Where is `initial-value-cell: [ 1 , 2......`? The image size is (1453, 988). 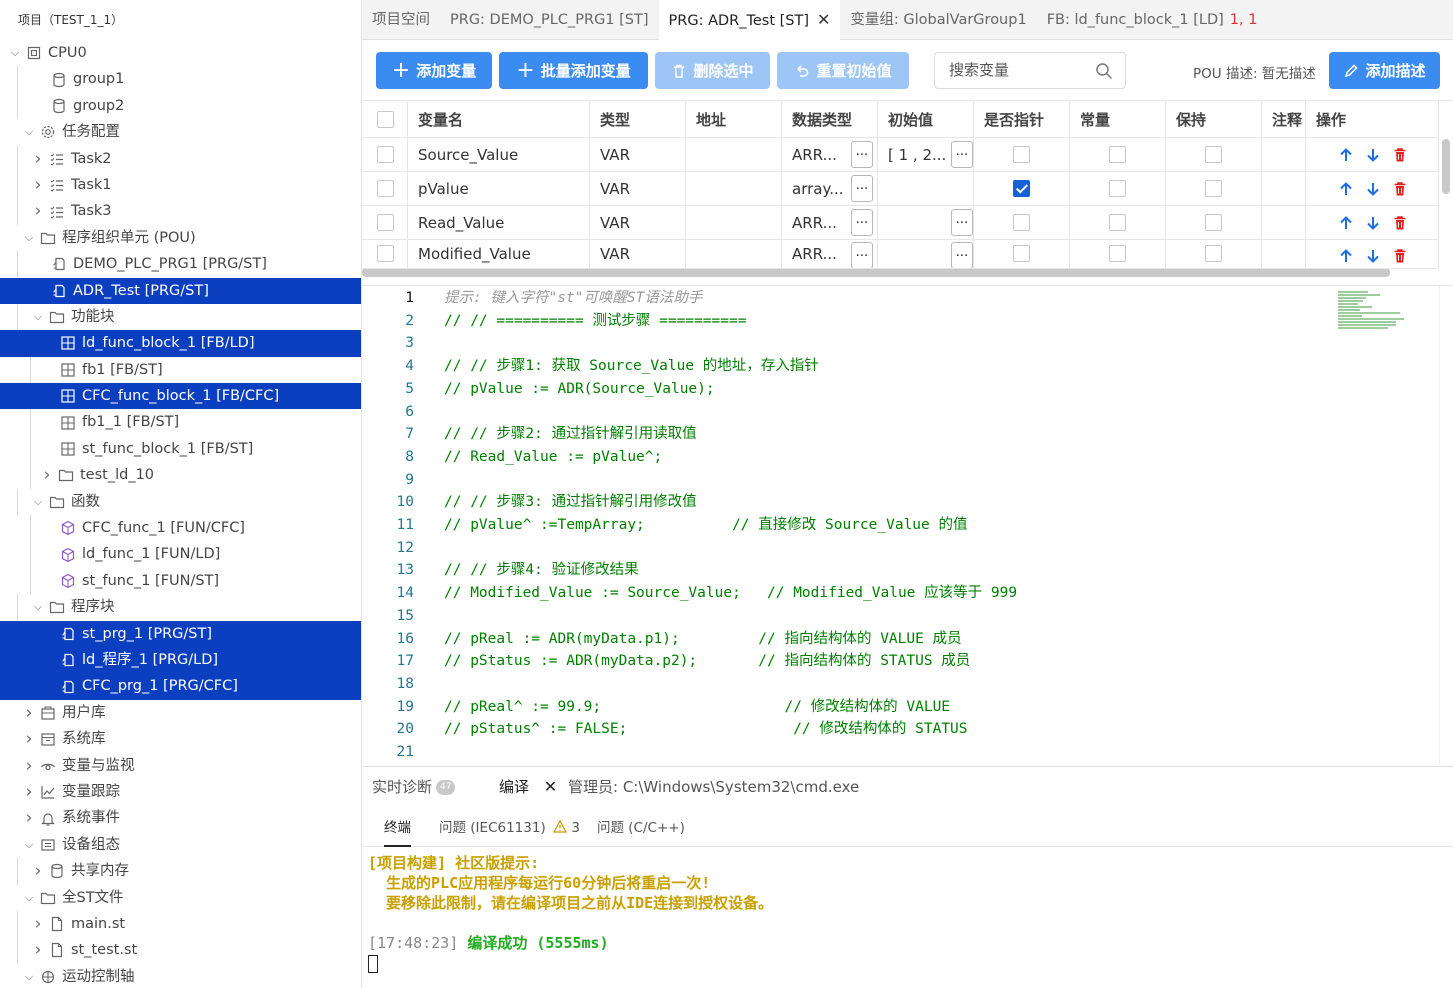
initial-value-cell: [ 1 , 2...... is located at coordinates (926, 154).